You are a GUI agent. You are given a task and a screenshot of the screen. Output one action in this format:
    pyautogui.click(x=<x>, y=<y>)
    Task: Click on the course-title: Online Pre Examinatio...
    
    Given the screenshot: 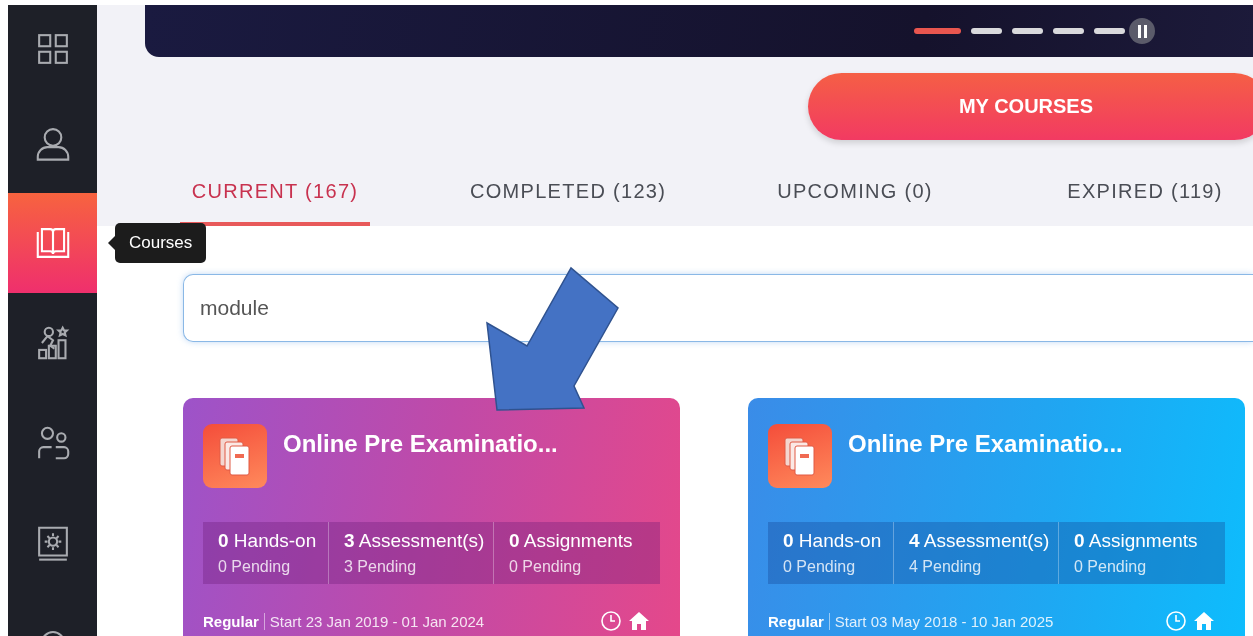 What is the action you would take?
    pyautogui.click(x=420, y=444)
    